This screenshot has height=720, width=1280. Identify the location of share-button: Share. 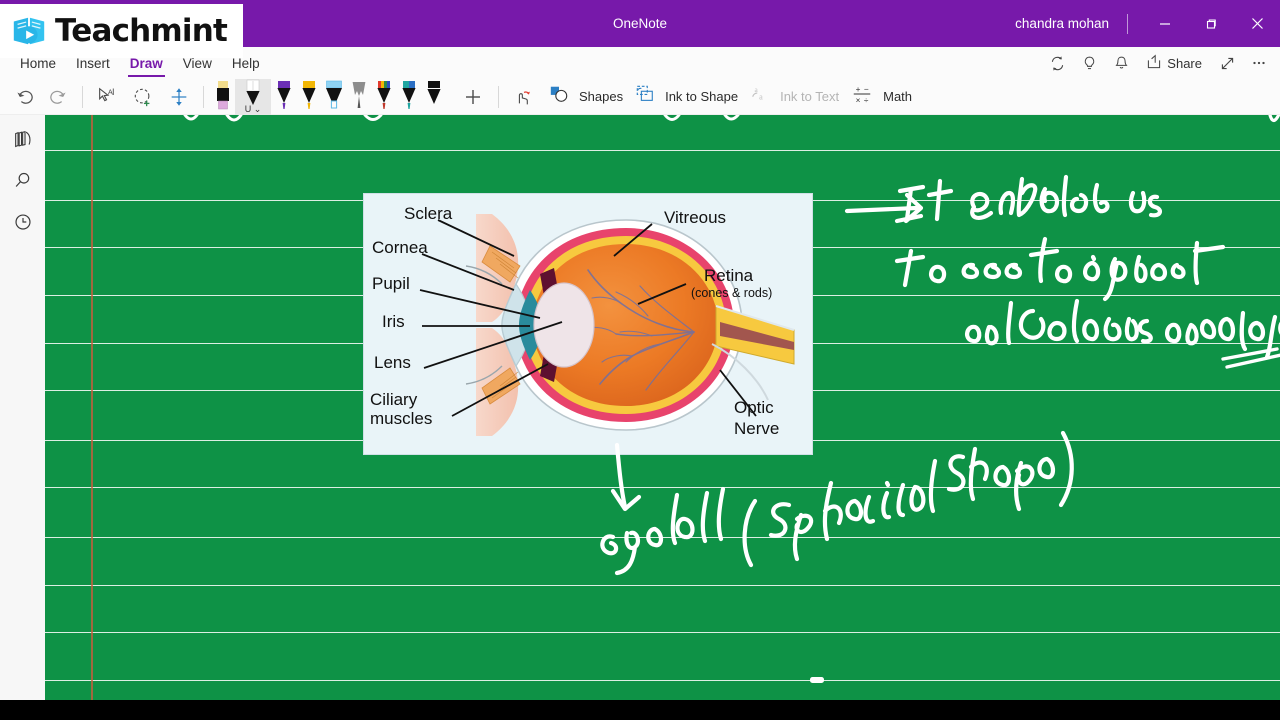
(1174, 63).